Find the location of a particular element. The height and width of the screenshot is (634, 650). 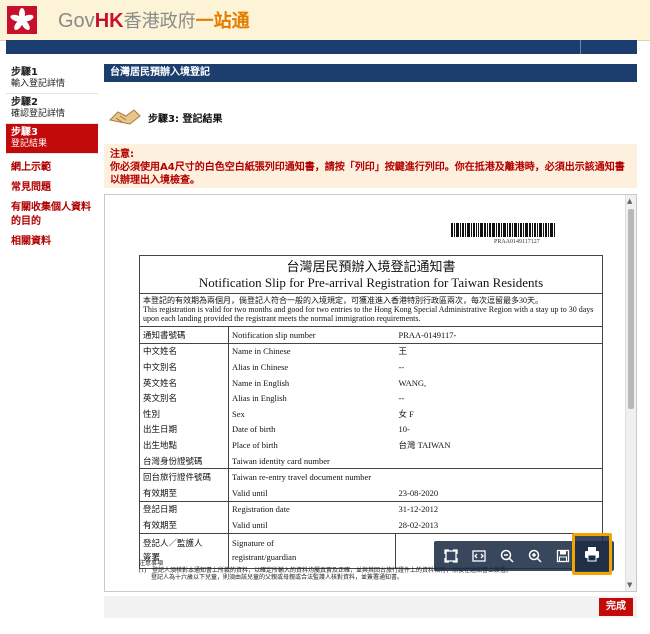

step-3-subtitle: 登記結果 is located at coordinates (29, 144).